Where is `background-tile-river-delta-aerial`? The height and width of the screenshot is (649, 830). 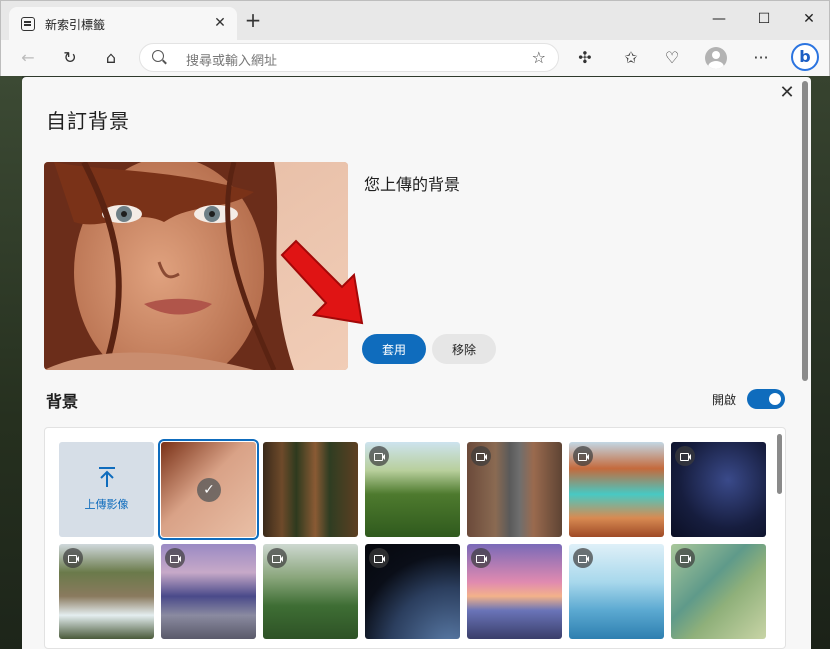 background-tile-river-delta-aerial is located at coordinates (718, 591).